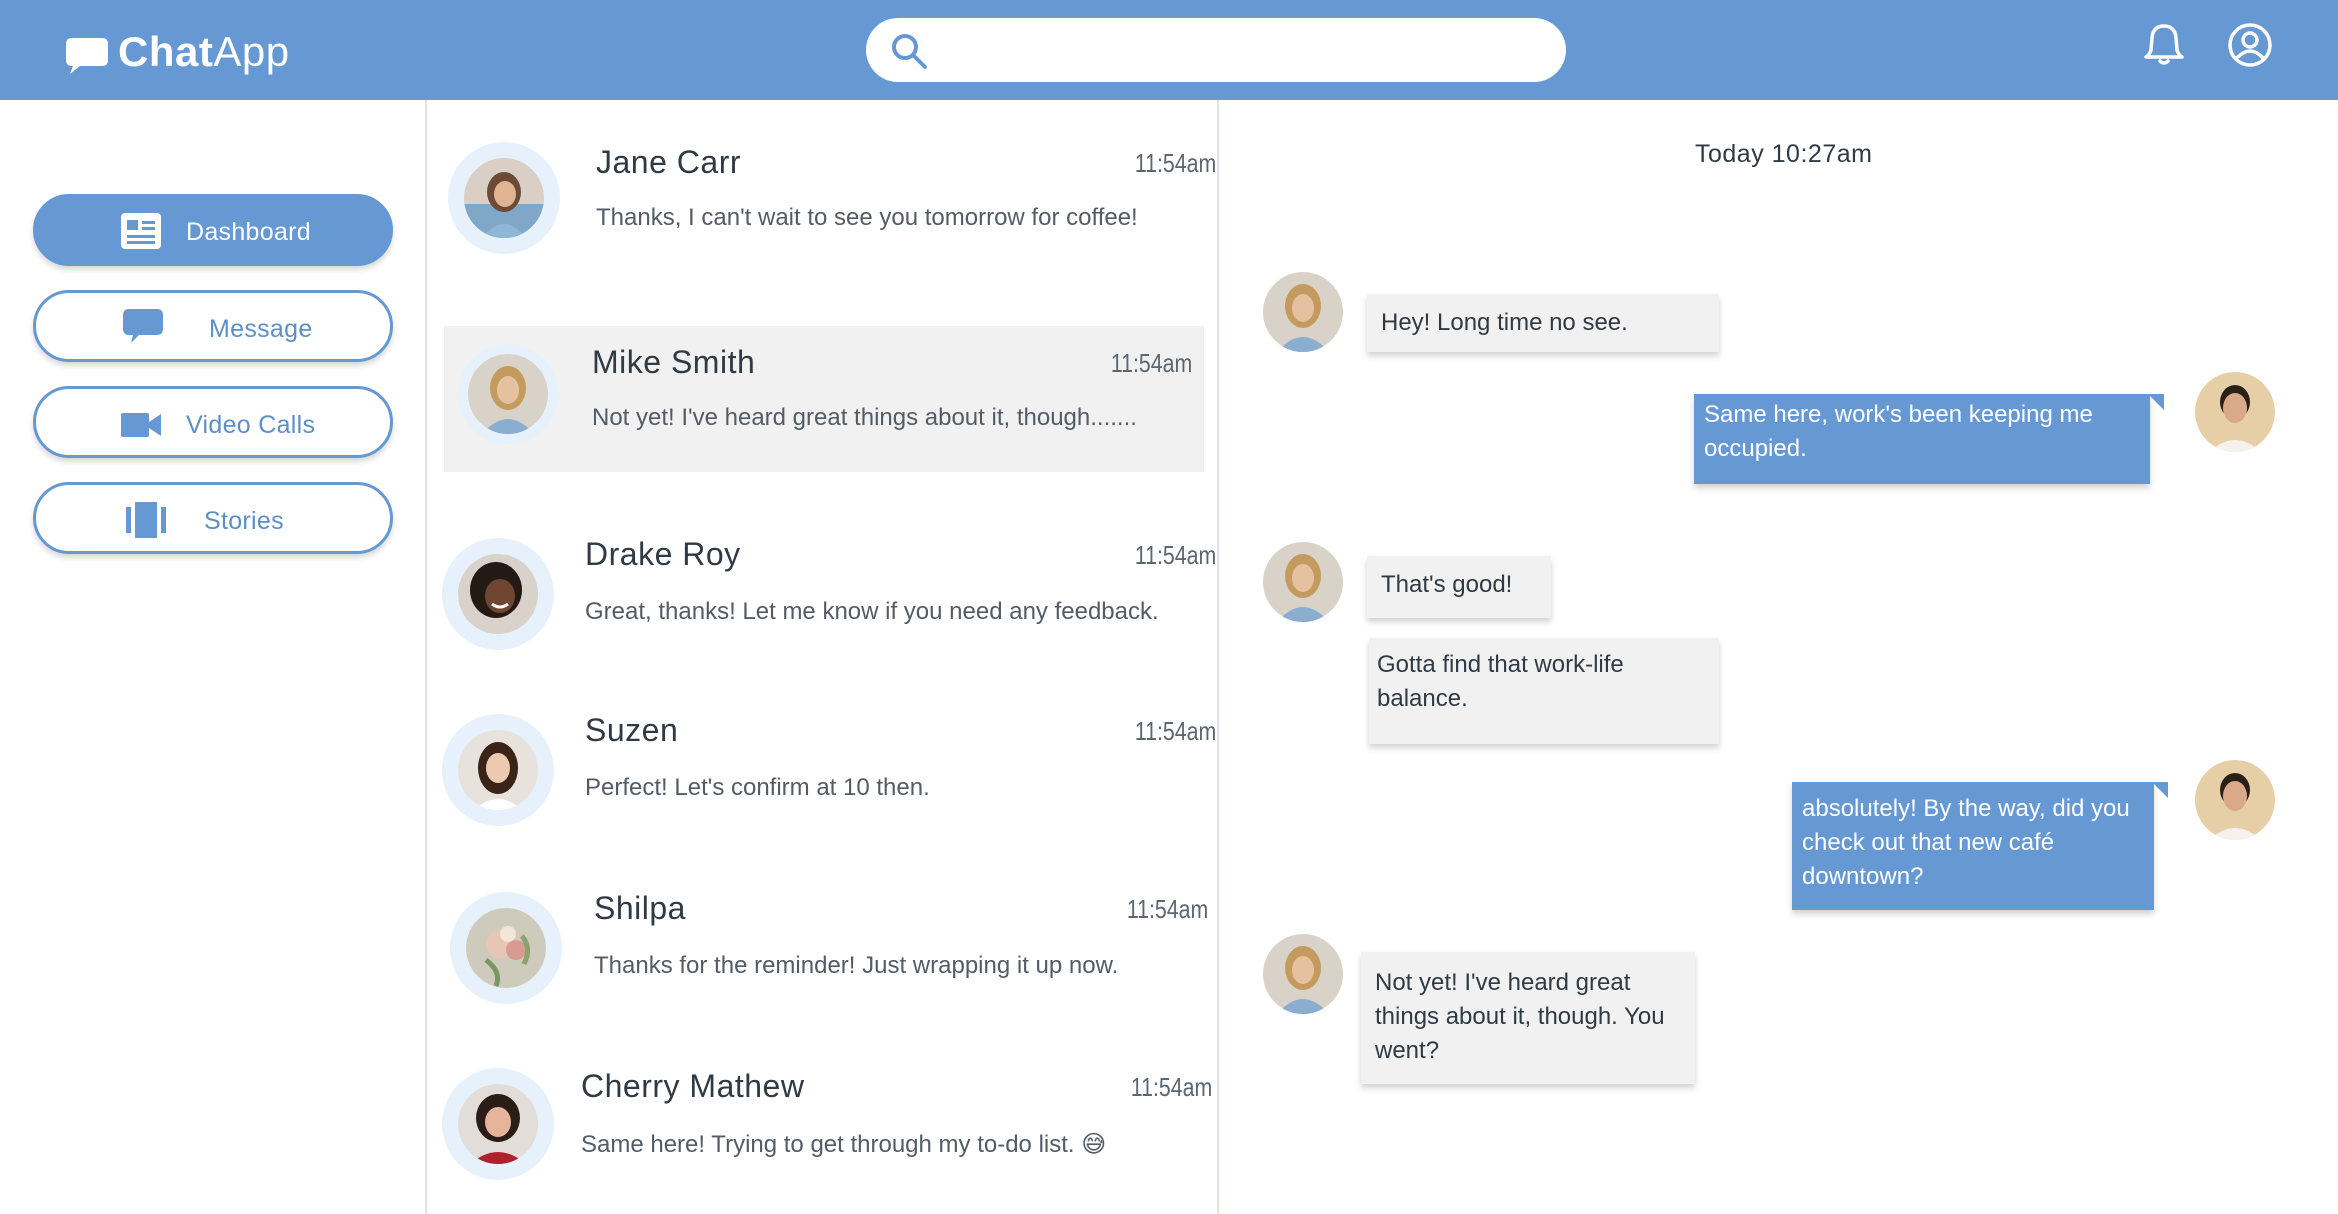 The width and height of the screenshot is (2338, 1214). Describe the element at coordinates (244, 521) in the screenshot. I see `sidebar-item-label: Stories` at that location.